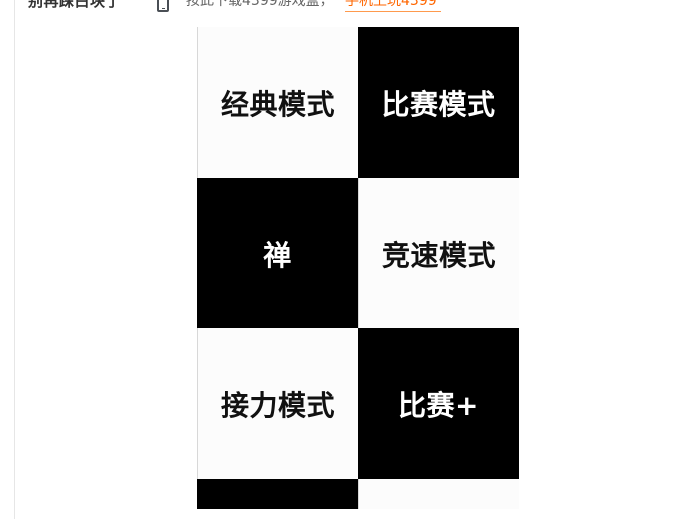  I want to click on tile-label: 比赛+, so click(438, 405).